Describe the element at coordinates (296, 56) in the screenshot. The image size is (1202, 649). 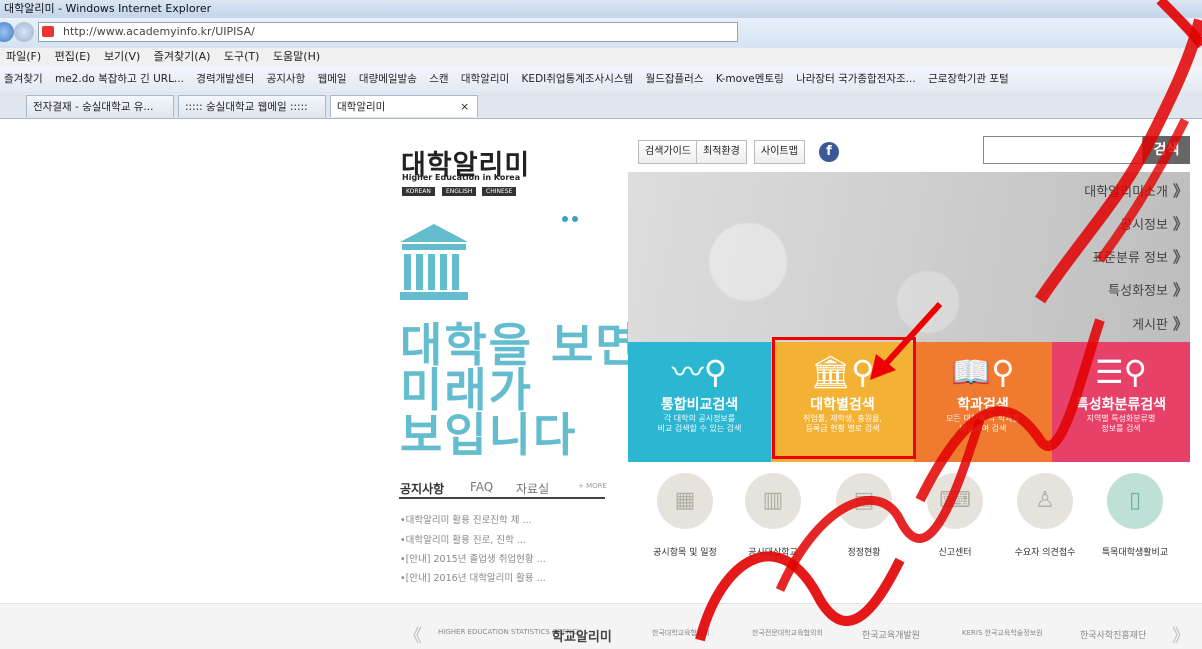
I see `menu-help: 도움말(H)` at that location.